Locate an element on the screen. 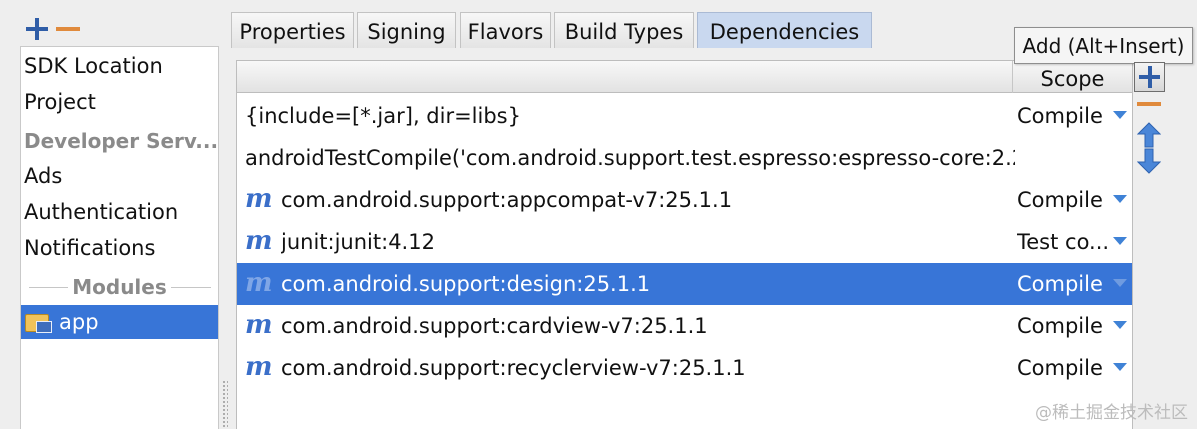 The image size is (1197, 429). plus-icon is located at coordinates (1150, 77).